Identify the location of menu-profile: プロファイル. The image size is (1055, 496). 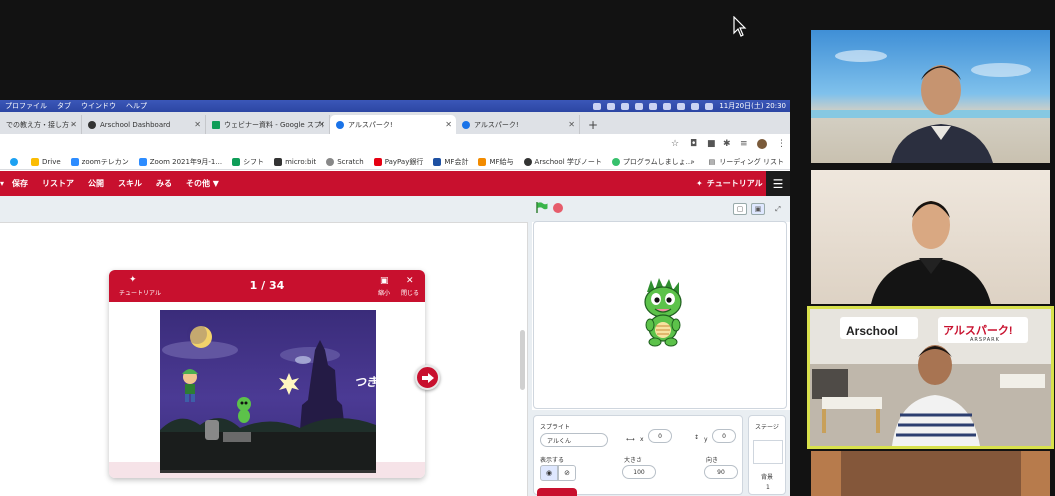
(26, 106).